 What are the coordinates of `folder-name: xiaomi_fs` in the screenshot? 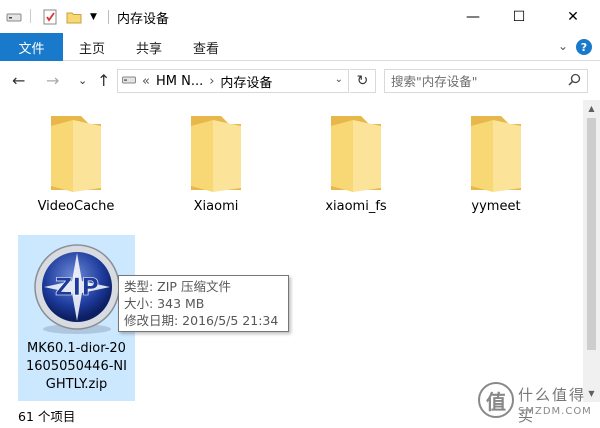 It's located at (356, 206).